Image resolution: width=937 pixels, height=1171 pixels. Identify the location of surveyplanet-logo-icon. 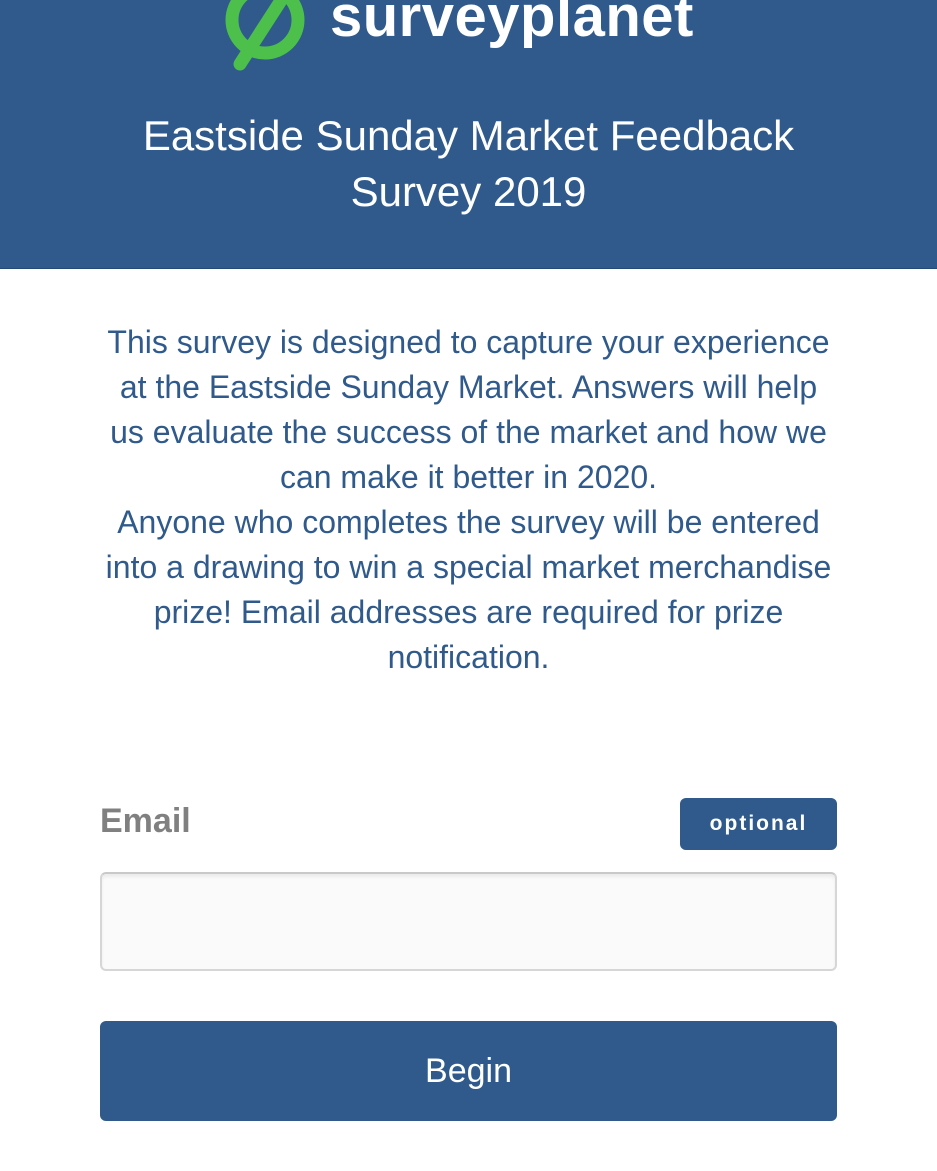
(265, 35).